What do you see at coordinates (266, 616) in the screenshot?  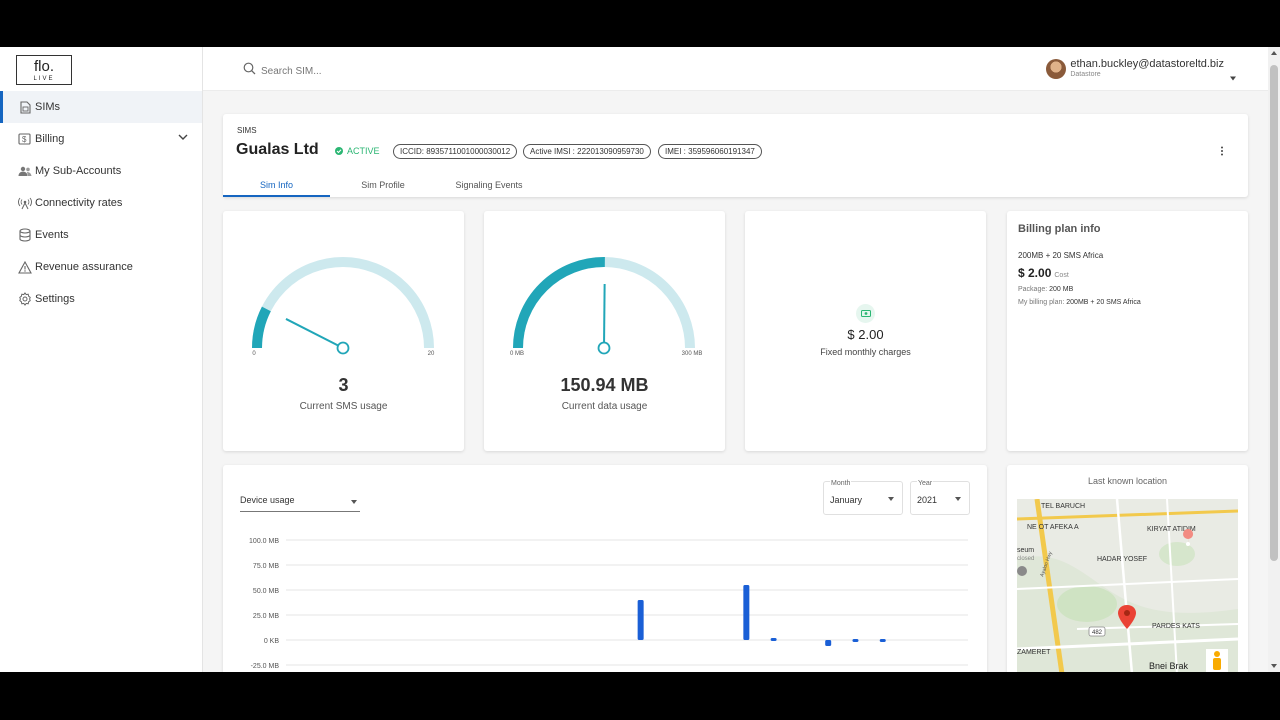 I see `y-tick-label: 25.0 MB` at bounding box center [266, 616].